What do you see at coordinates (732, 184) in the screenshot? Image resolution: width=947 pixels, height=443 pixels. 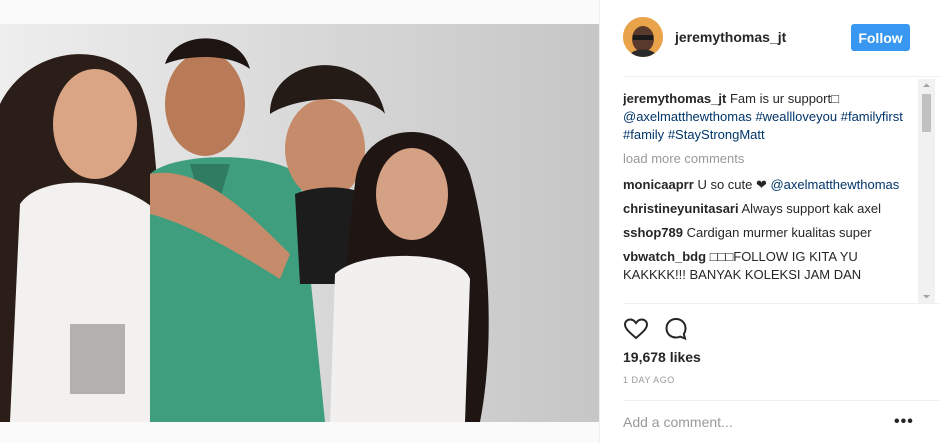 I see `comment-text: U so cute ❤` at bounding box center [732, 184].